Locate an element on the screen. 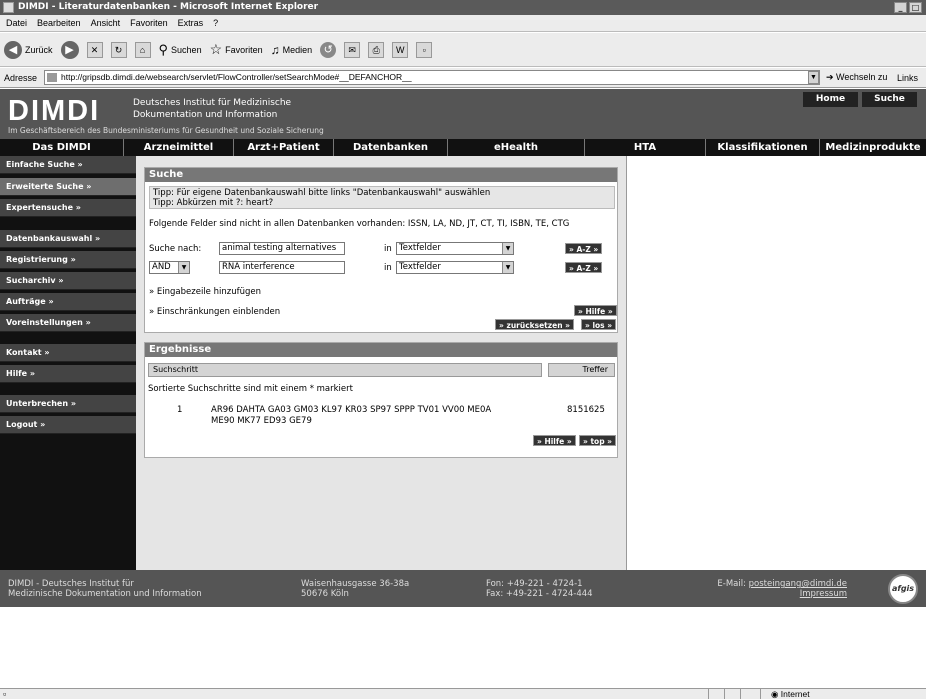  back-button: ◀ Zurück is located at coordinates (28, 49).